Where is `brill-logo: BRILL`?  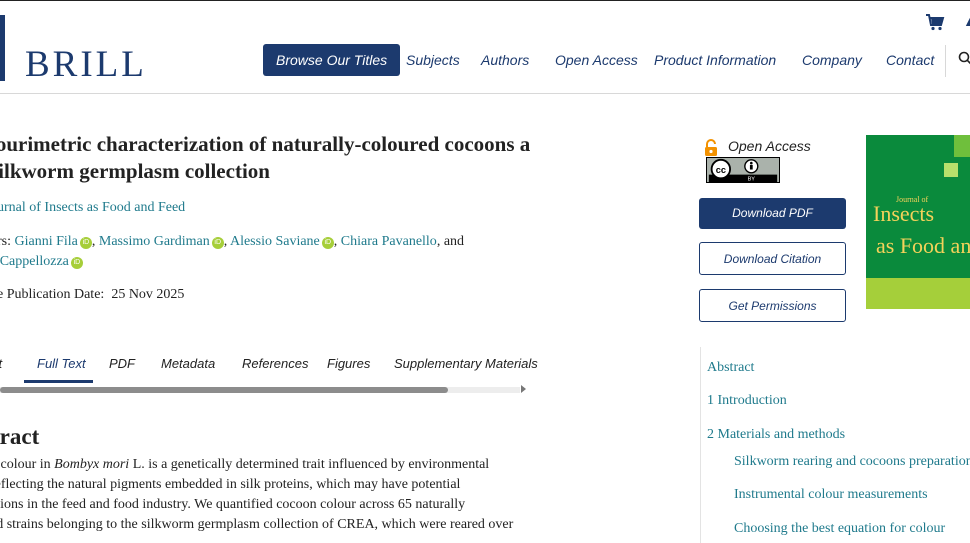 brill-logo: BRILL is located at coordinates (86, 65).